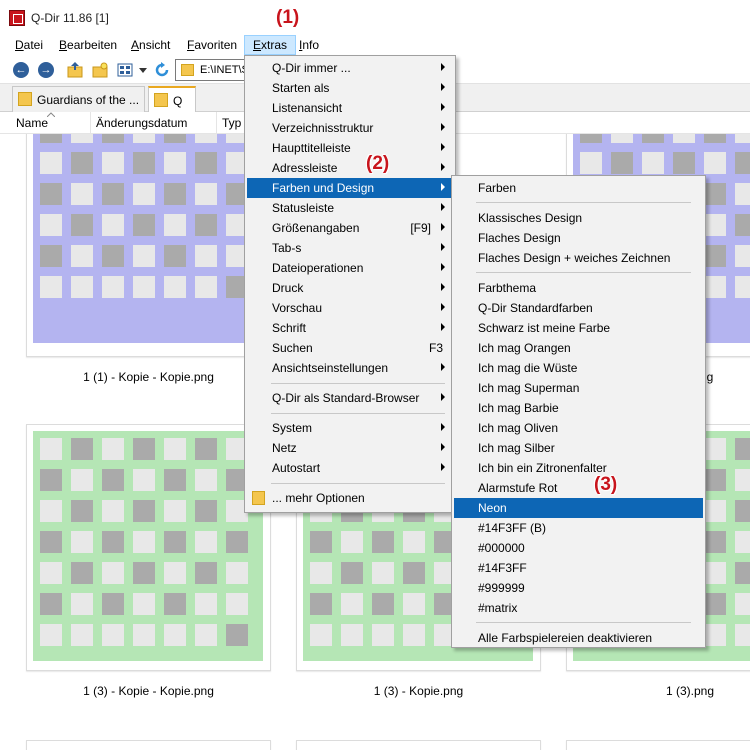 The width and height of the screenshot is (750, 750). What do you see at coordinates (148, 691) in the screenshot?
I see `file-caption: 1 (3) - Kopie - Kopie.png` at bounding box center [148, 691].